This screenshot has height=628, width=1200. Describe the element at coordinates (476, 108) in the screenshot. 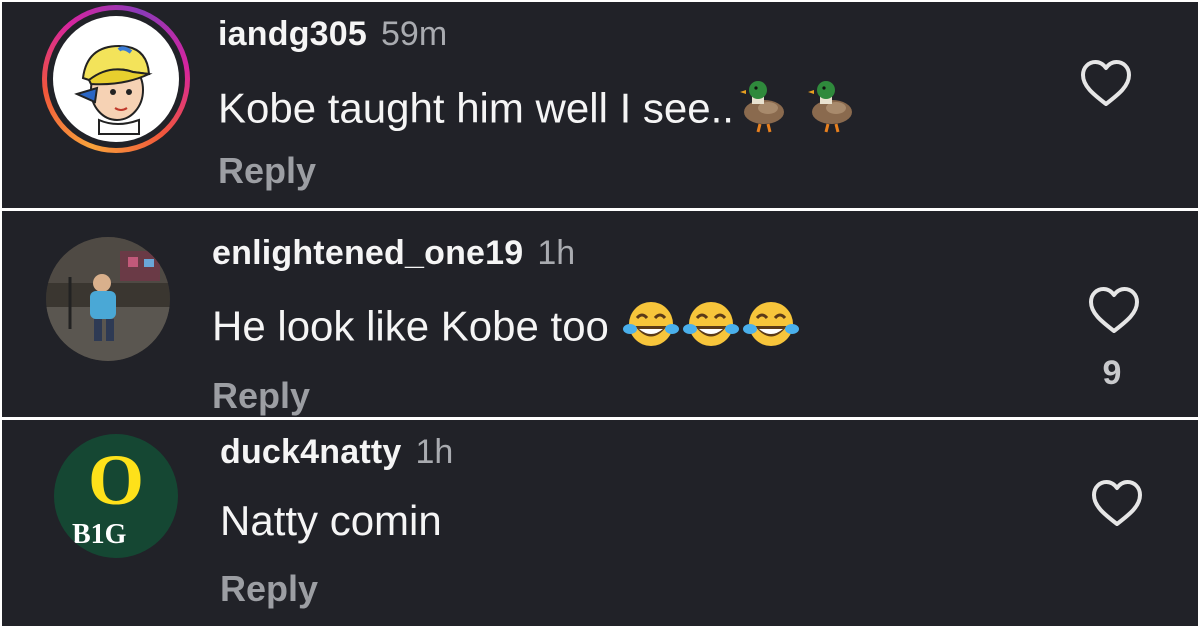

I see `comment-body: Kobe taught him well I see..` at that location.